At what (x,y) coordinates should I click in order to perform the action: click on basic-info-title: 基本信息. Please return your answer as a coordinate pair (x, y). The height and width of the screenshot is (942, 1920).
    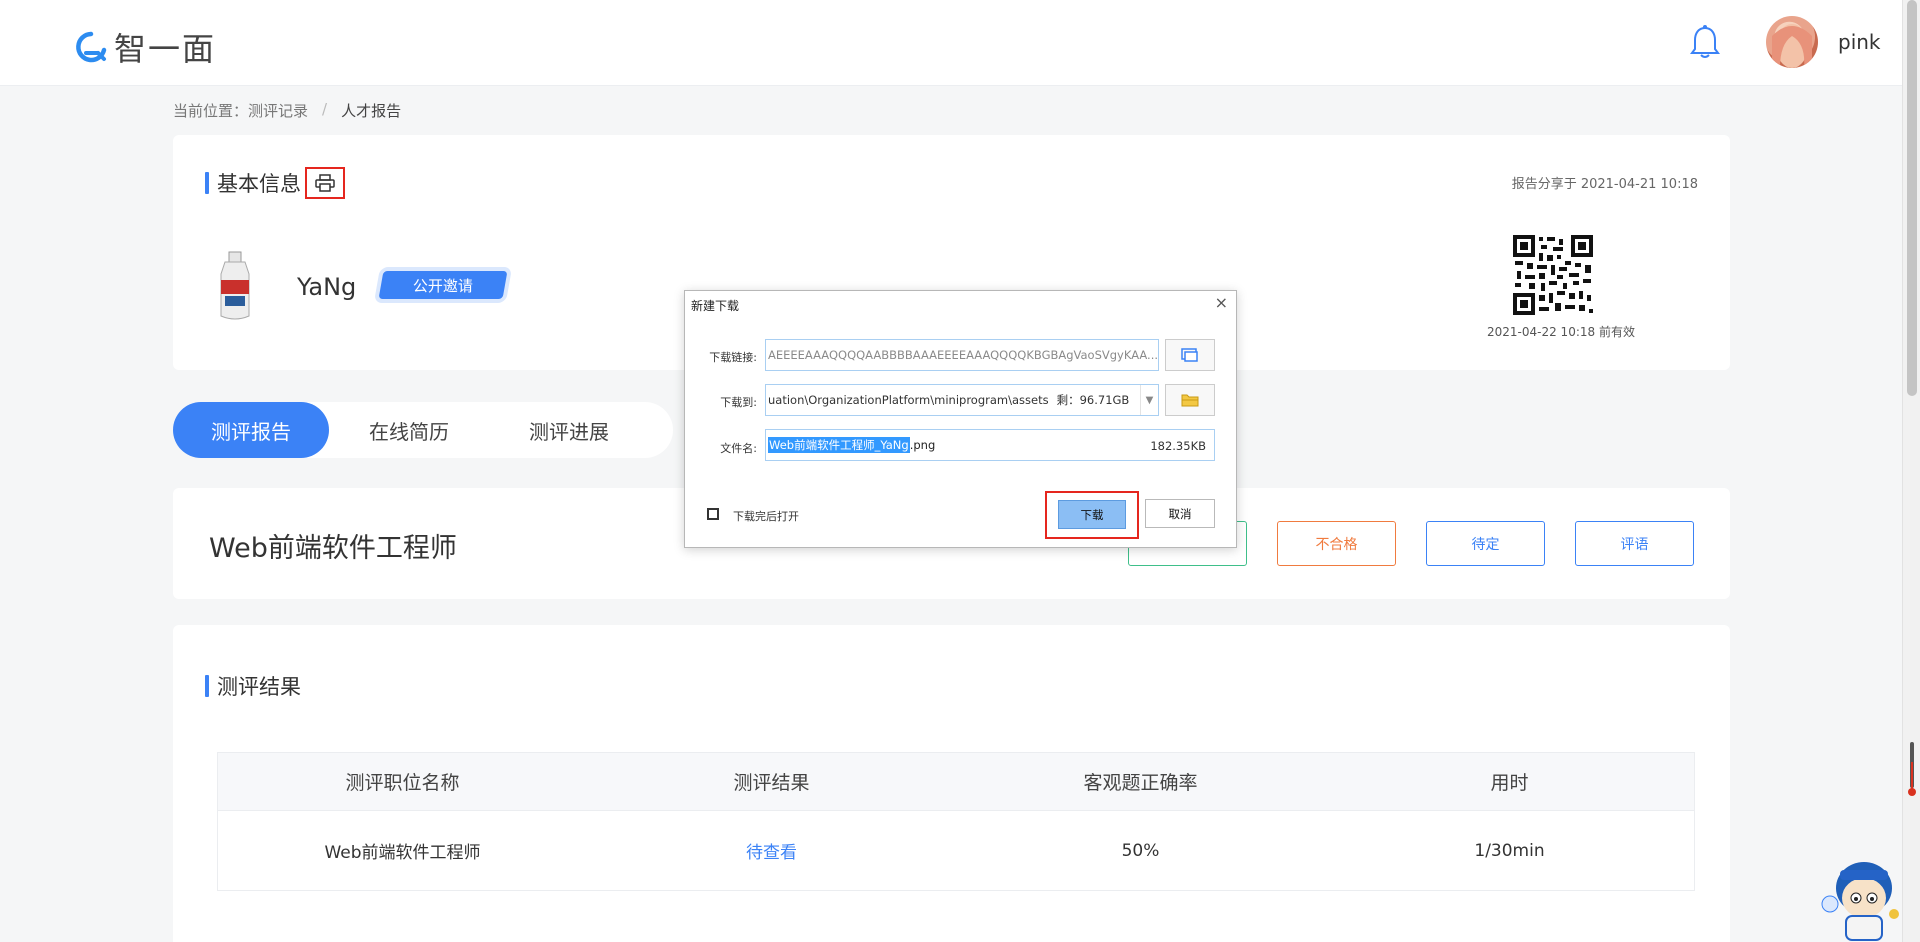
    Looking at the image, I should click on (275, 183).